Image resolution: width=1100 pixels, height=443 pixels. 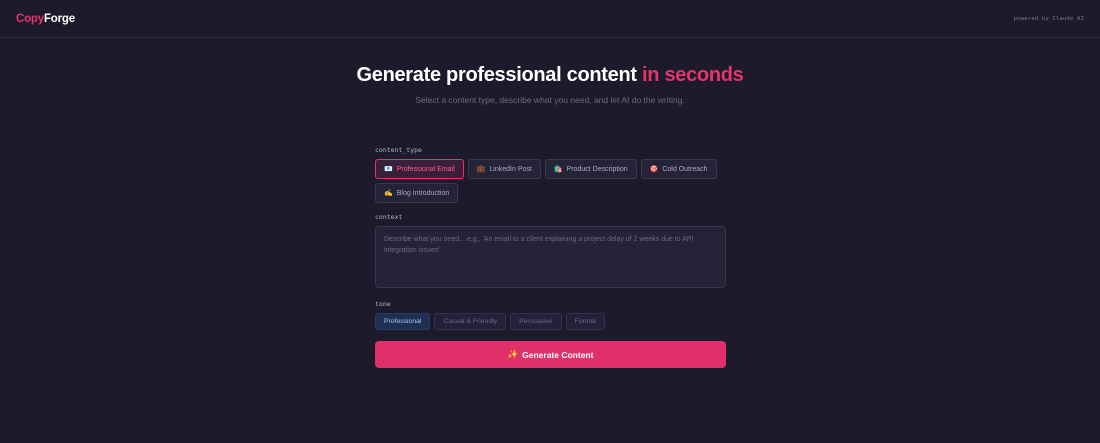 What do you see at coordinates (558, 354) in the screenshot?
I see `generate-button-label: Generate Content` at bounding box center [558, 354].